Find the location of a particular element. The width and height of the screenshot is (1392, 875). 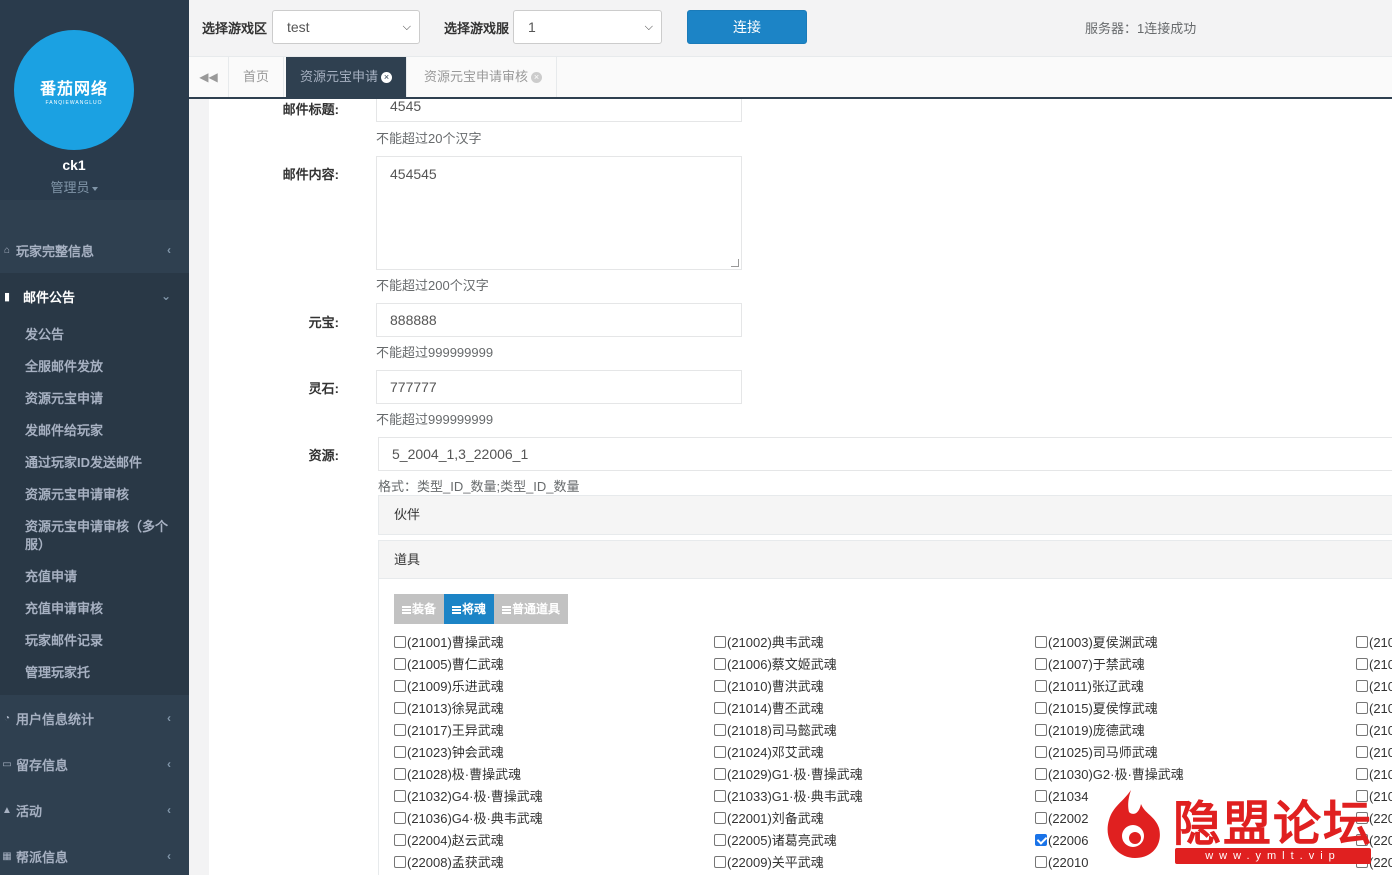

partner-panel: 伙伴 is located at coordinates (885, 515).